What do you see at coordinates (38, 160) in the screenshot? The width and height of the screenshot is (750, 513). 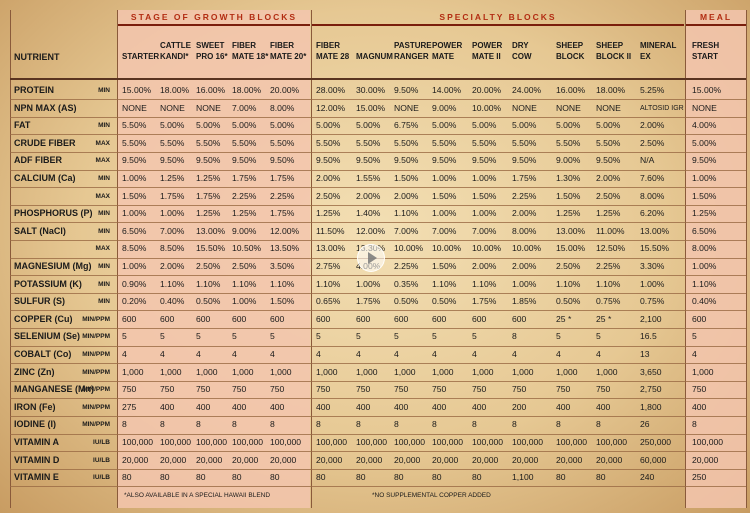 I see `nutrient-name: ADF FIBER` at bounding box center [38, 160].